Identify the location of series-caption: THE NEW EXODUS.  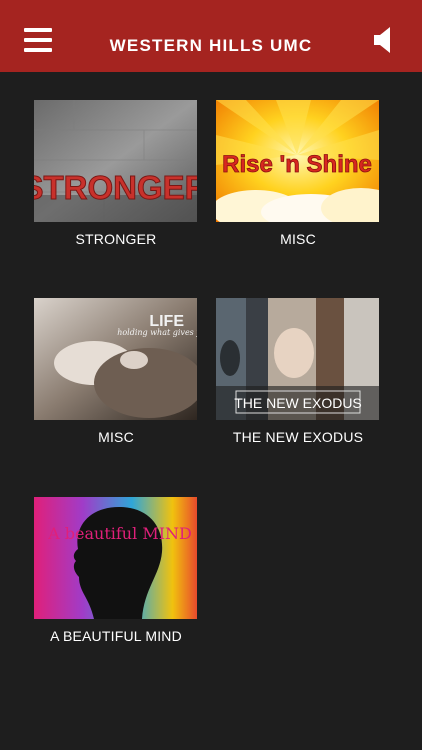
(298, 437).